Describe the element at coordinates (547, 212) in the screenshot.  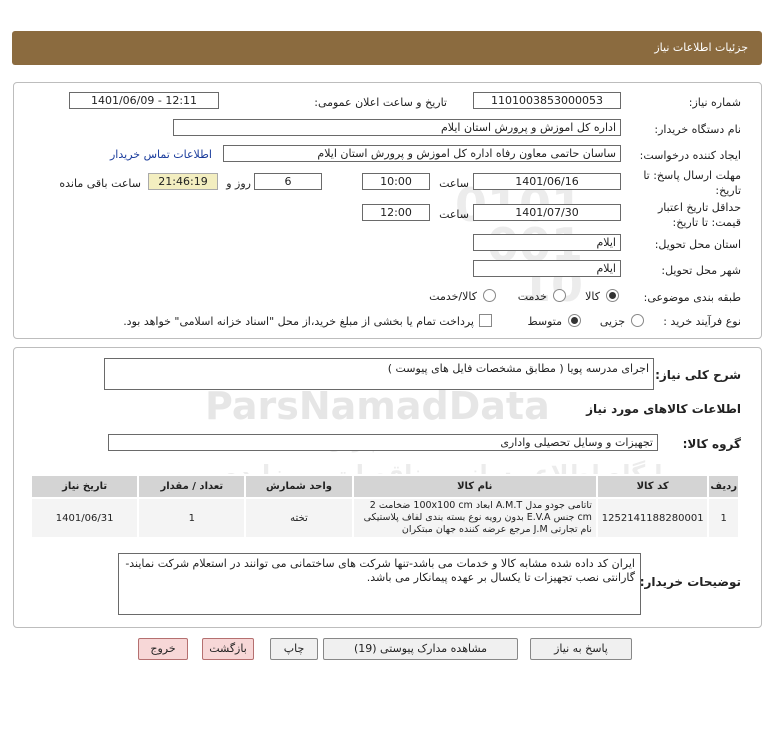
I see `validity-date-field: 1401/07/30` at that location.